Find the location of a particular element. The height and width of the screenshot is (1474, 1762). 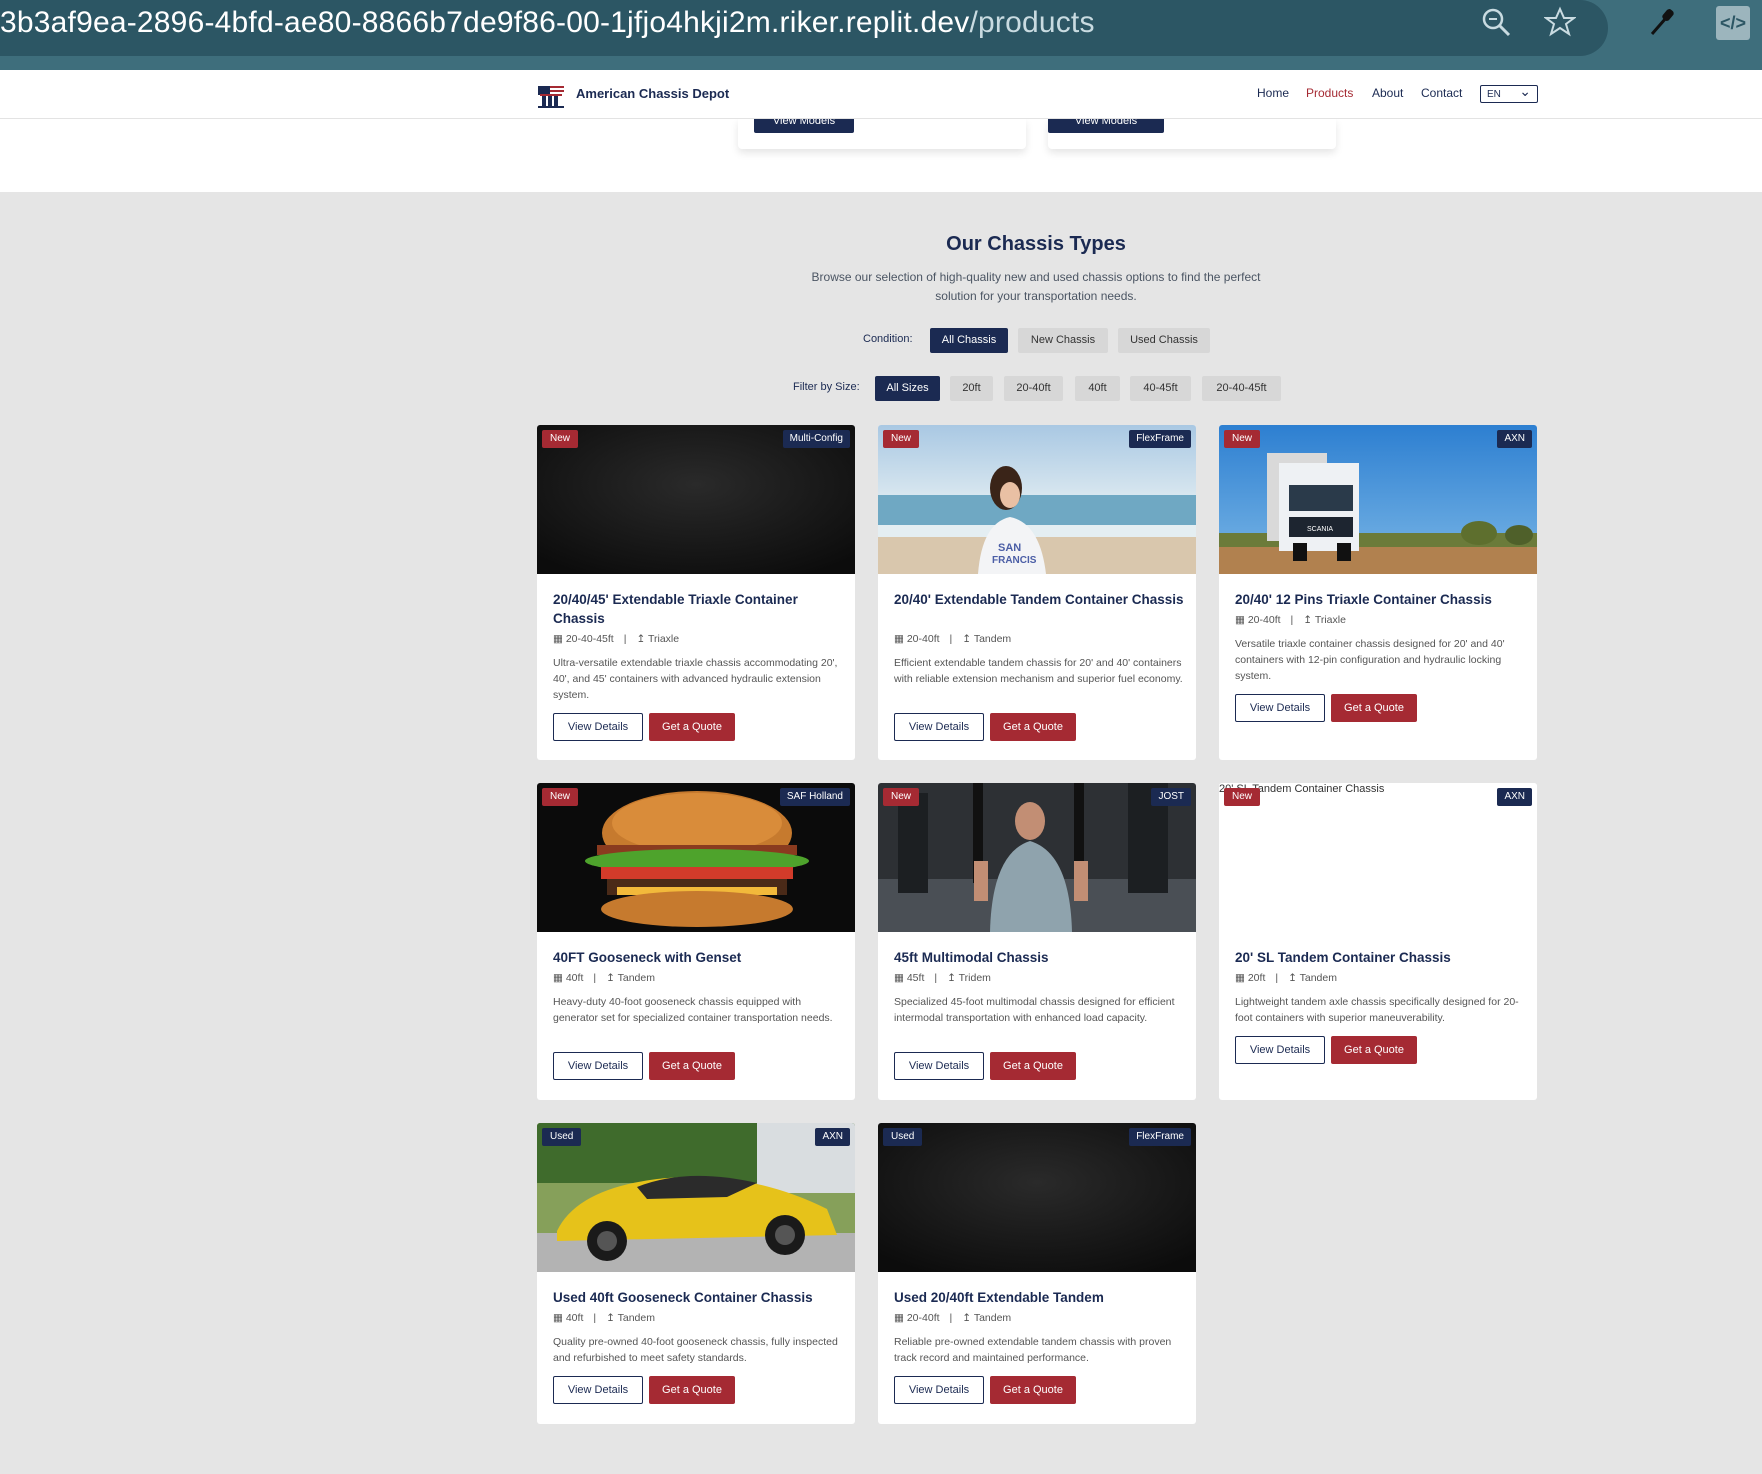

filter-20ft: 20ft is located at coordinates (971, 388).